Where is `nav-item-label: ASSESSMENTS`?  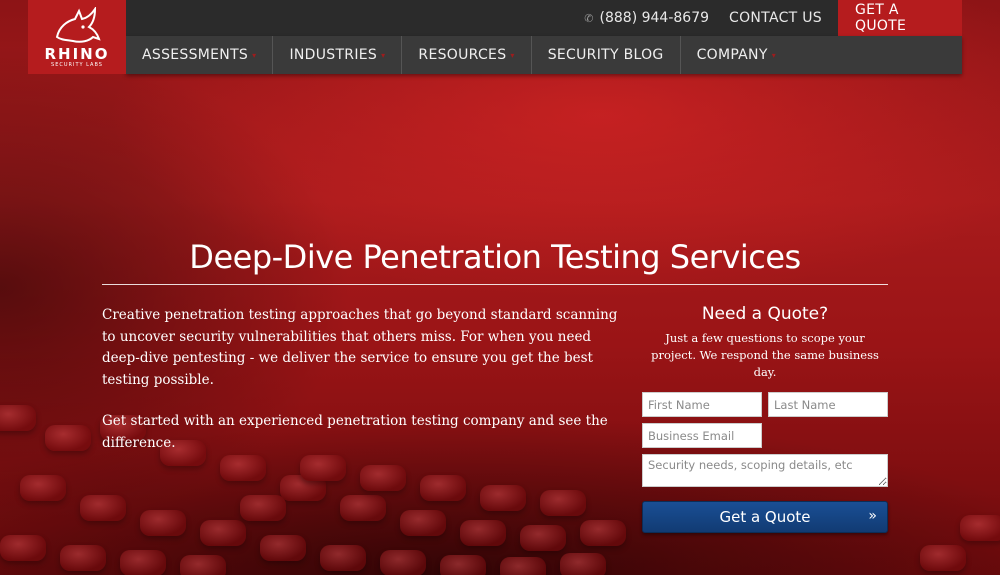
nav-item-label: ASSESSMENTS is located at coordinates (195, 55).